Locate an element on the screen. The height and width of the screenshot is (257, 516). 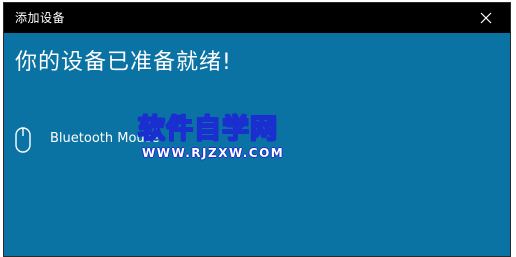
title-bar: 添加设备 is located at coordinates (257, 18).